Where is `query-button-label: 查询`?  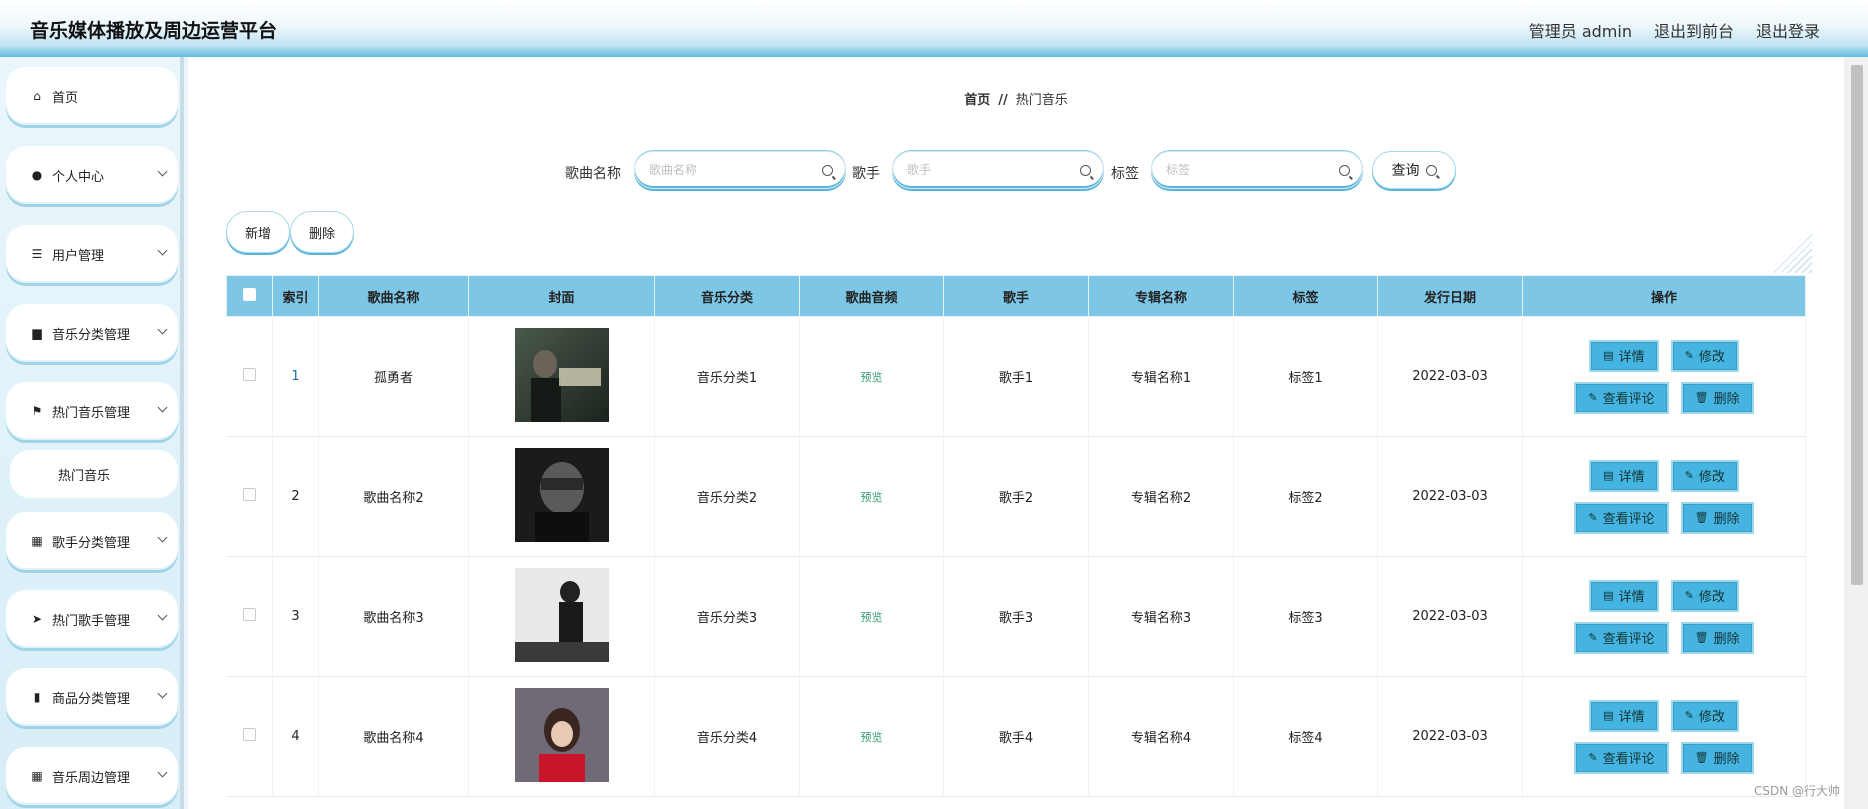 query-button-label: 查询 is located at coordinates (1405, 171).